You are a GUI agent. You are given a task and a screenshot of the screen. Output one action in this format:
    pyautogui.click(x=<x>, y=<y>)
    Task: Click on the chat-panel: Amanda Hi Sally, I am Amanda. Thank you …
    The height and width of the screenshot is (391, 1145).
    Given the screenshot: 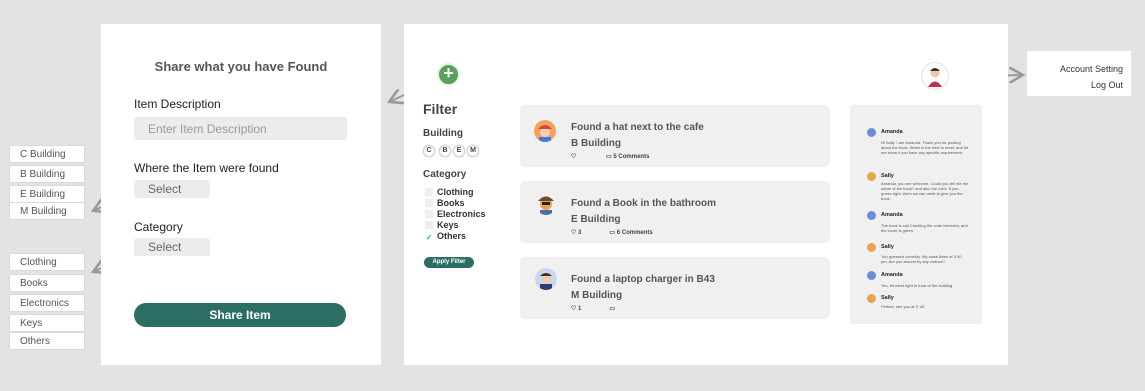 What is the action you would take?
    pyautogui.click(x=916, y=214)
    